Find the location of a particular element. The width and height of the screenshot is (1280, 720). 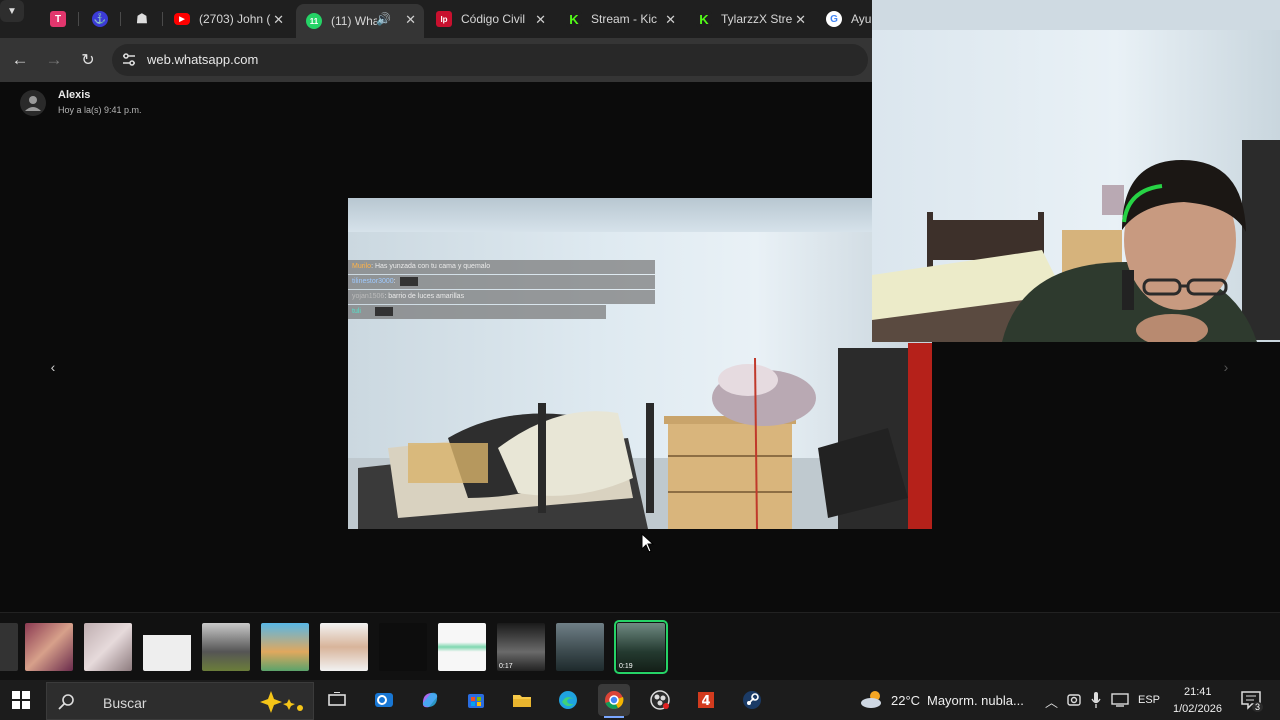

tab-whatsapp: 11 (11) Wha 🔊 ✕ is located at coordinates (360, 21).